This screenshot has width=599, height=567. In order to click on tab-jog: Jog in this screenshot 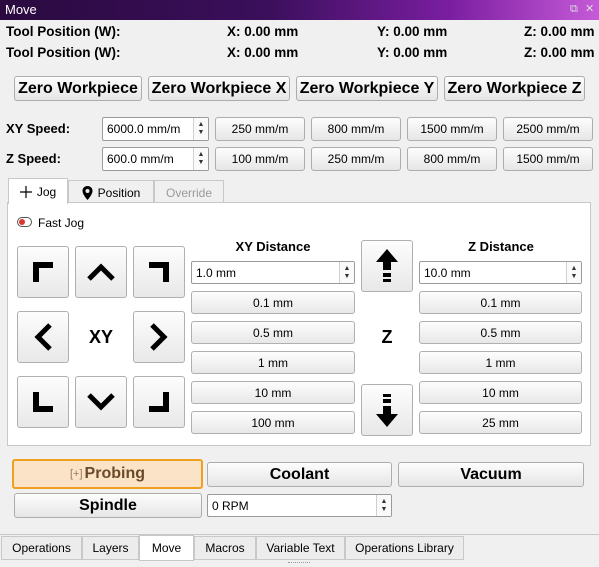, I will do `click(38, 191)`.